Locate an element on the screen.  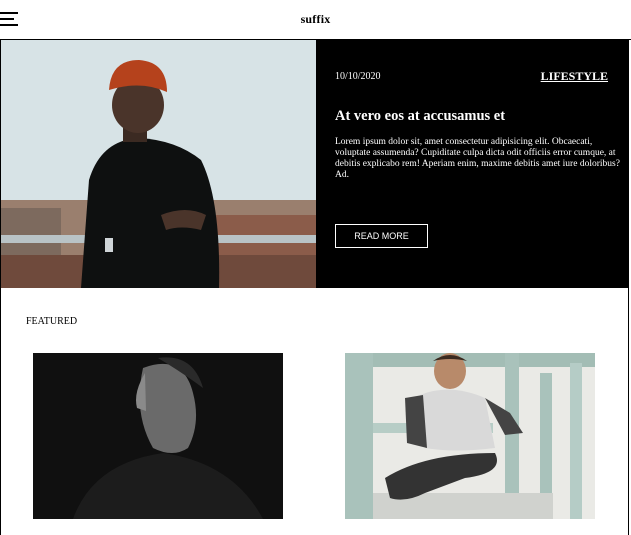
site-brand: suffix is located at coordinates (315, 19).